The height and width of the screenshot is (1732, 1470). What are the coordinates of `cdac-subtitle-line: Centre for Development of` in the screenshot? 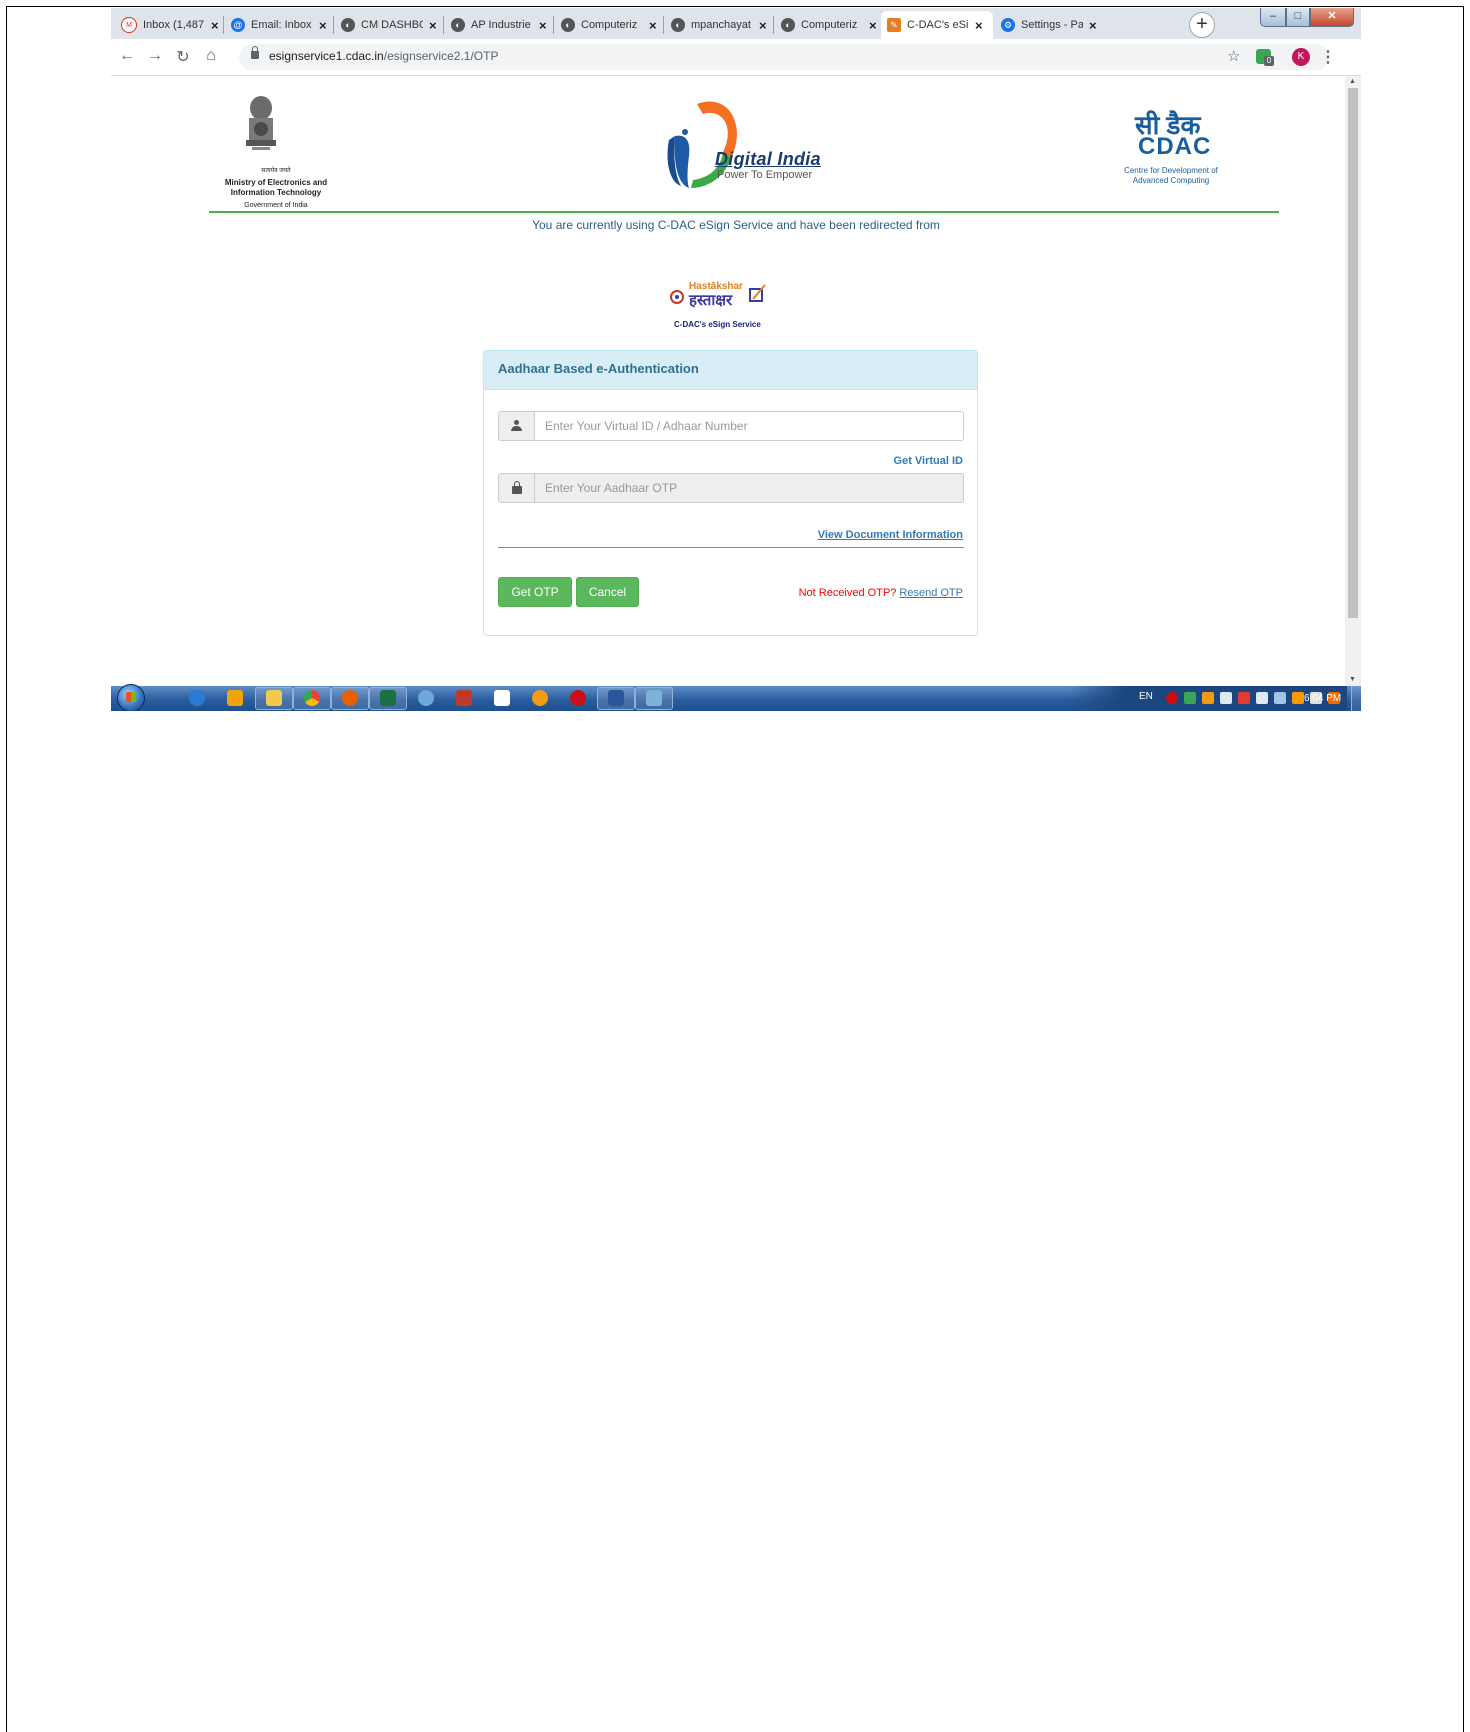 It's located at (1171, 170).